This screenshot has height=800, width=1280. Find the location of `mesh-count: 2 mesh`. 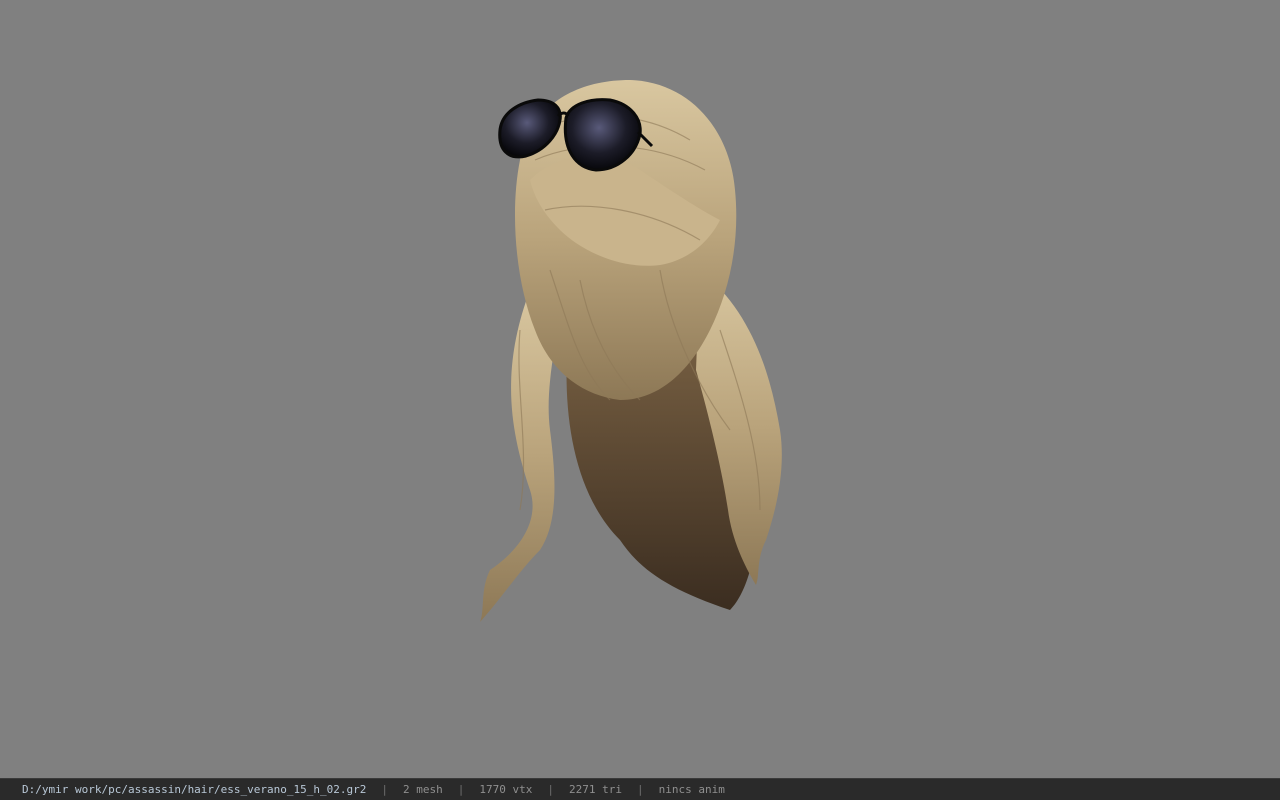

mesh-count: 2 mesh is located at coordinates (423, 789).